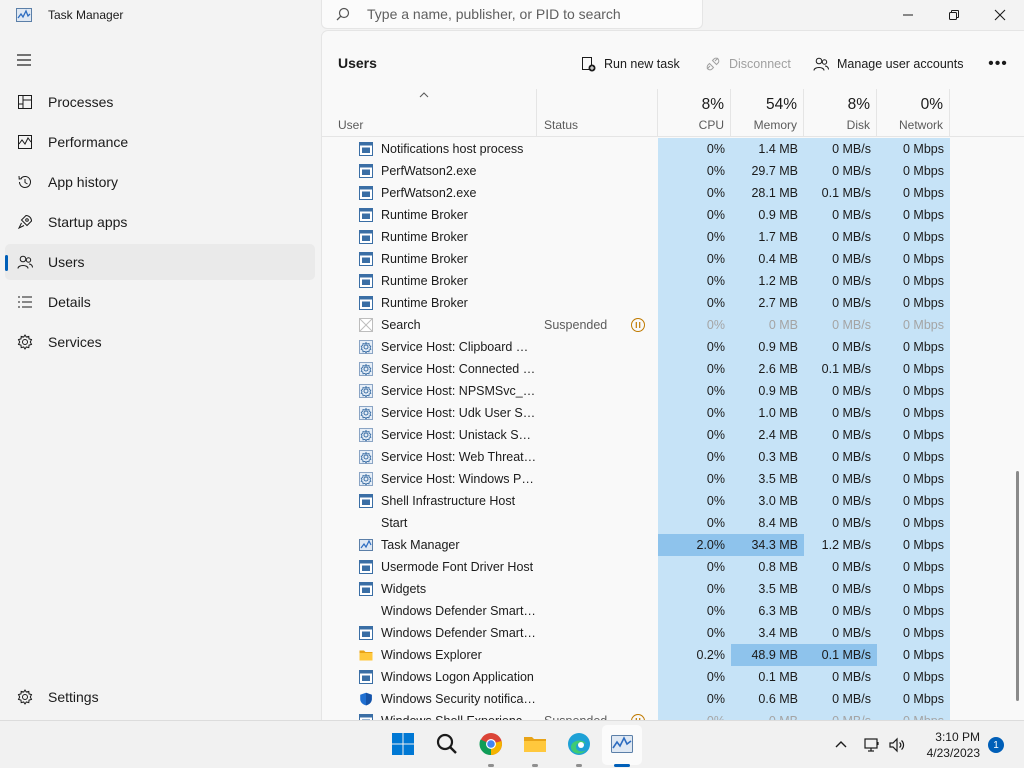 The height and width of the screenshot is (768, 1024). Describe the element at coordinates (366, 457) in the screenshot. I see `gear-icon` at that location.